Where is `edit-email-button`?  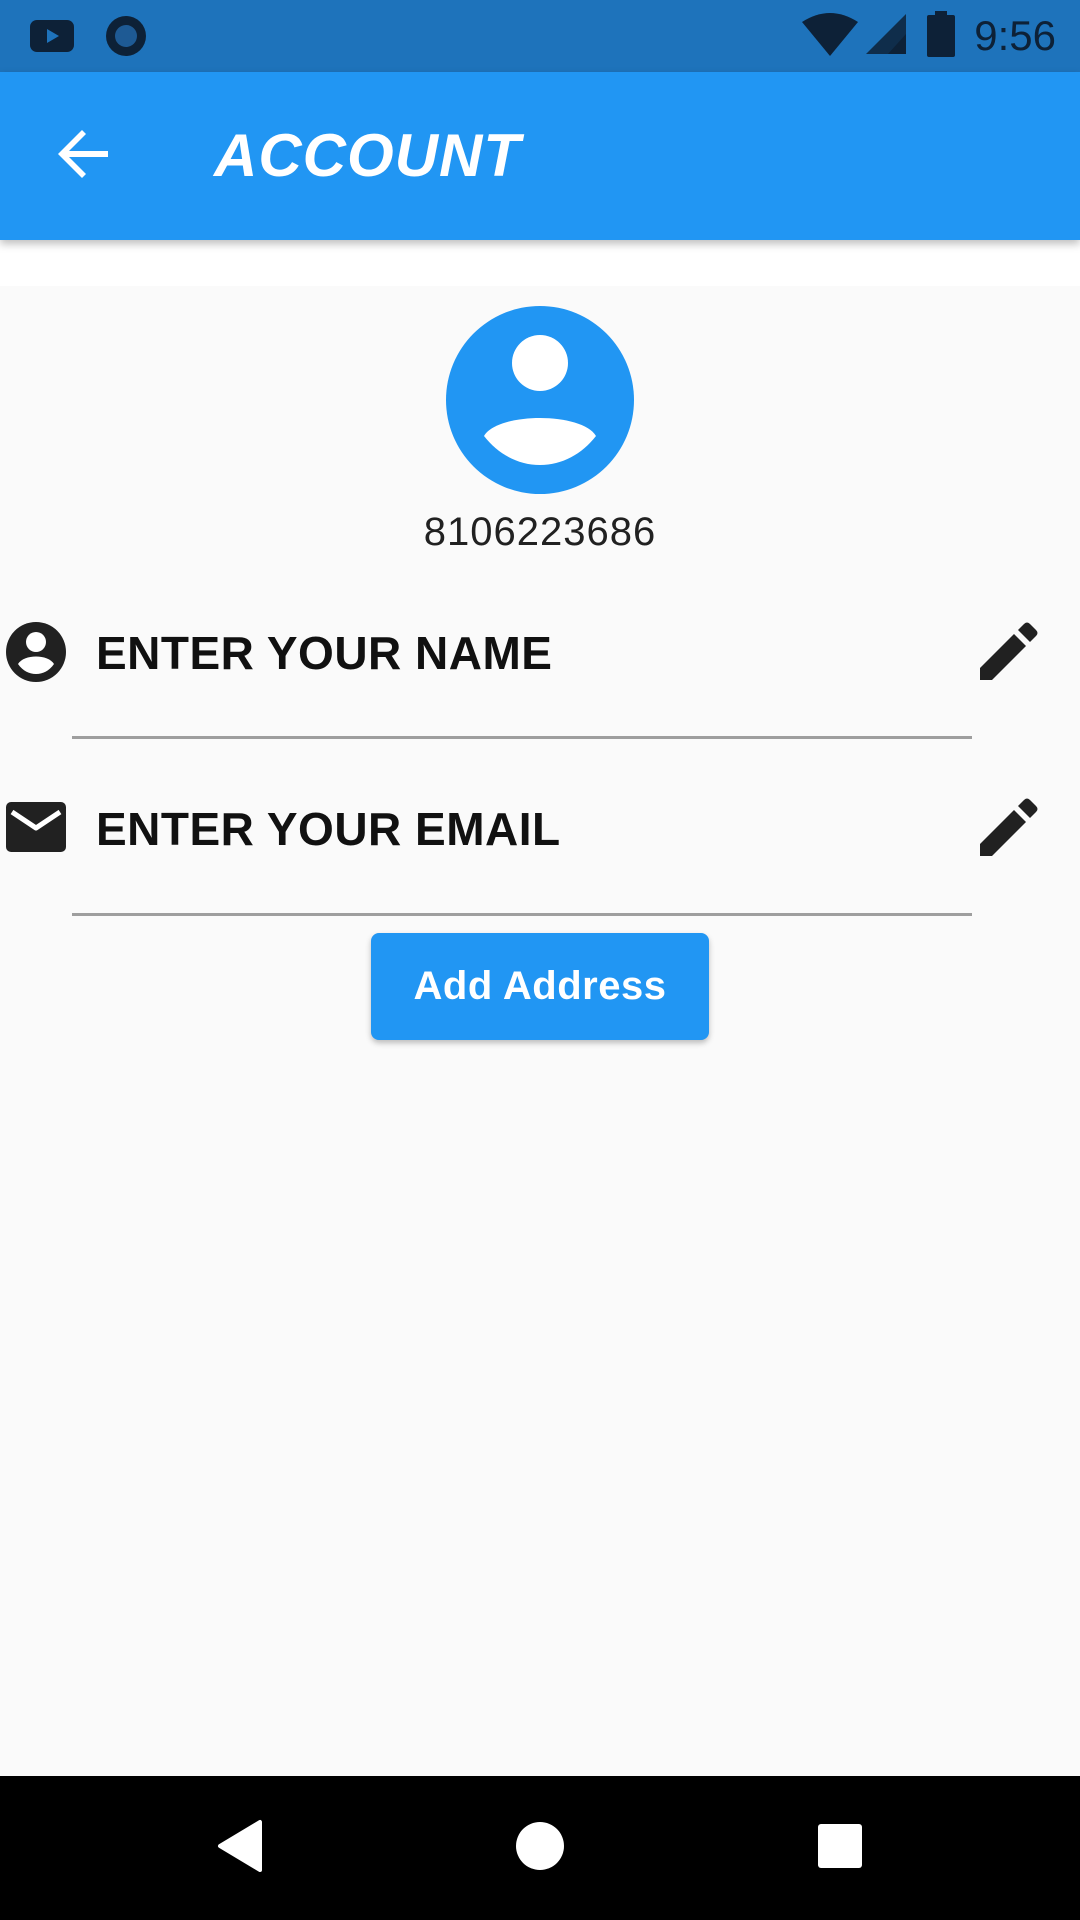
edit-email-button is located at coordinates (1008, 828).